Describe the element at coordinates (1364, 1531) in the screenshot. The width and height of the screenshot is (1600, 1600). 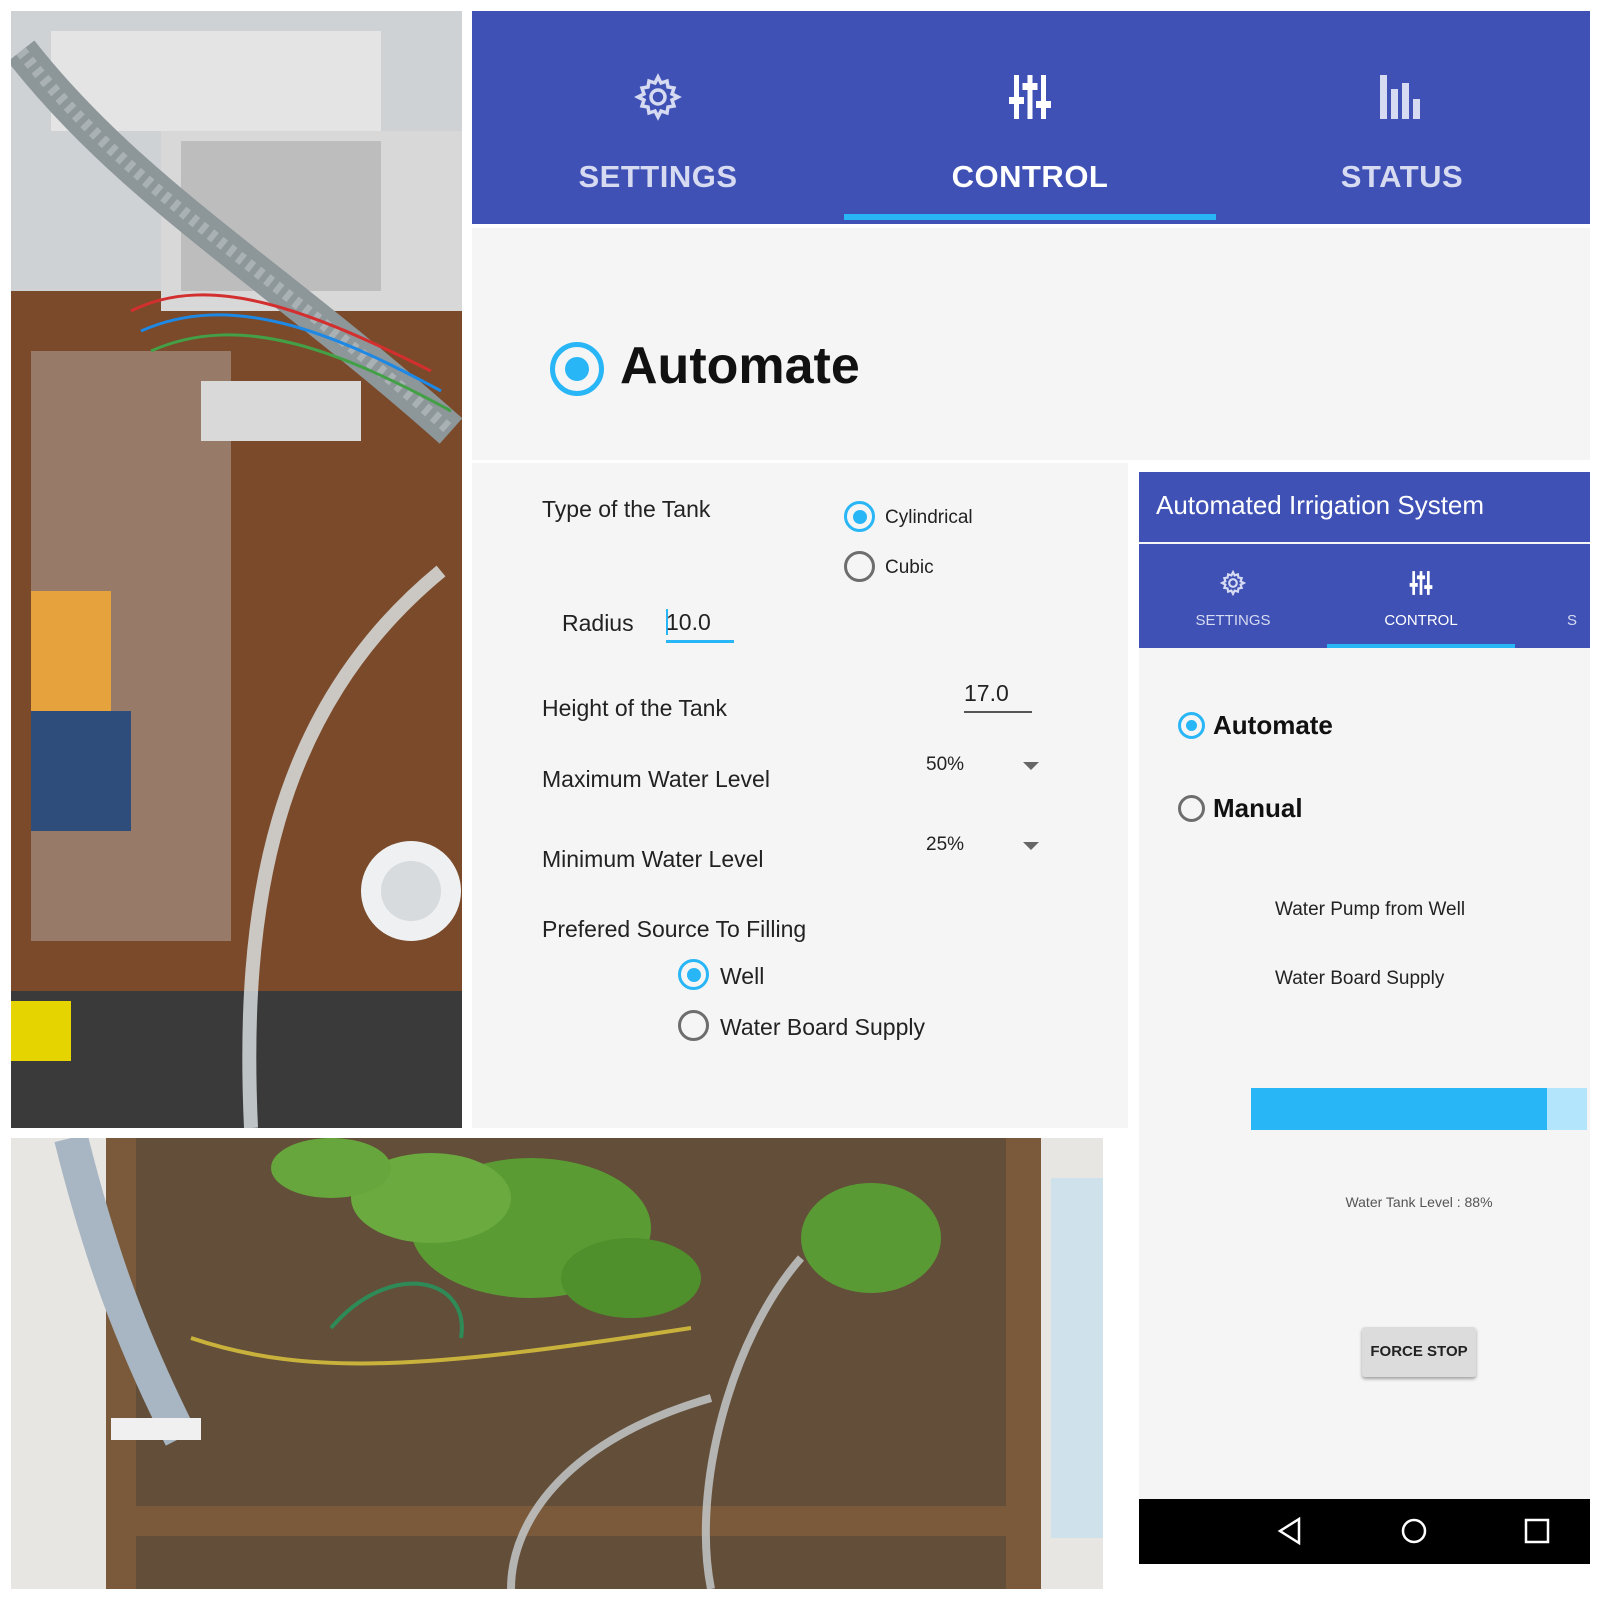
I see `android-nav-bar` at that location.